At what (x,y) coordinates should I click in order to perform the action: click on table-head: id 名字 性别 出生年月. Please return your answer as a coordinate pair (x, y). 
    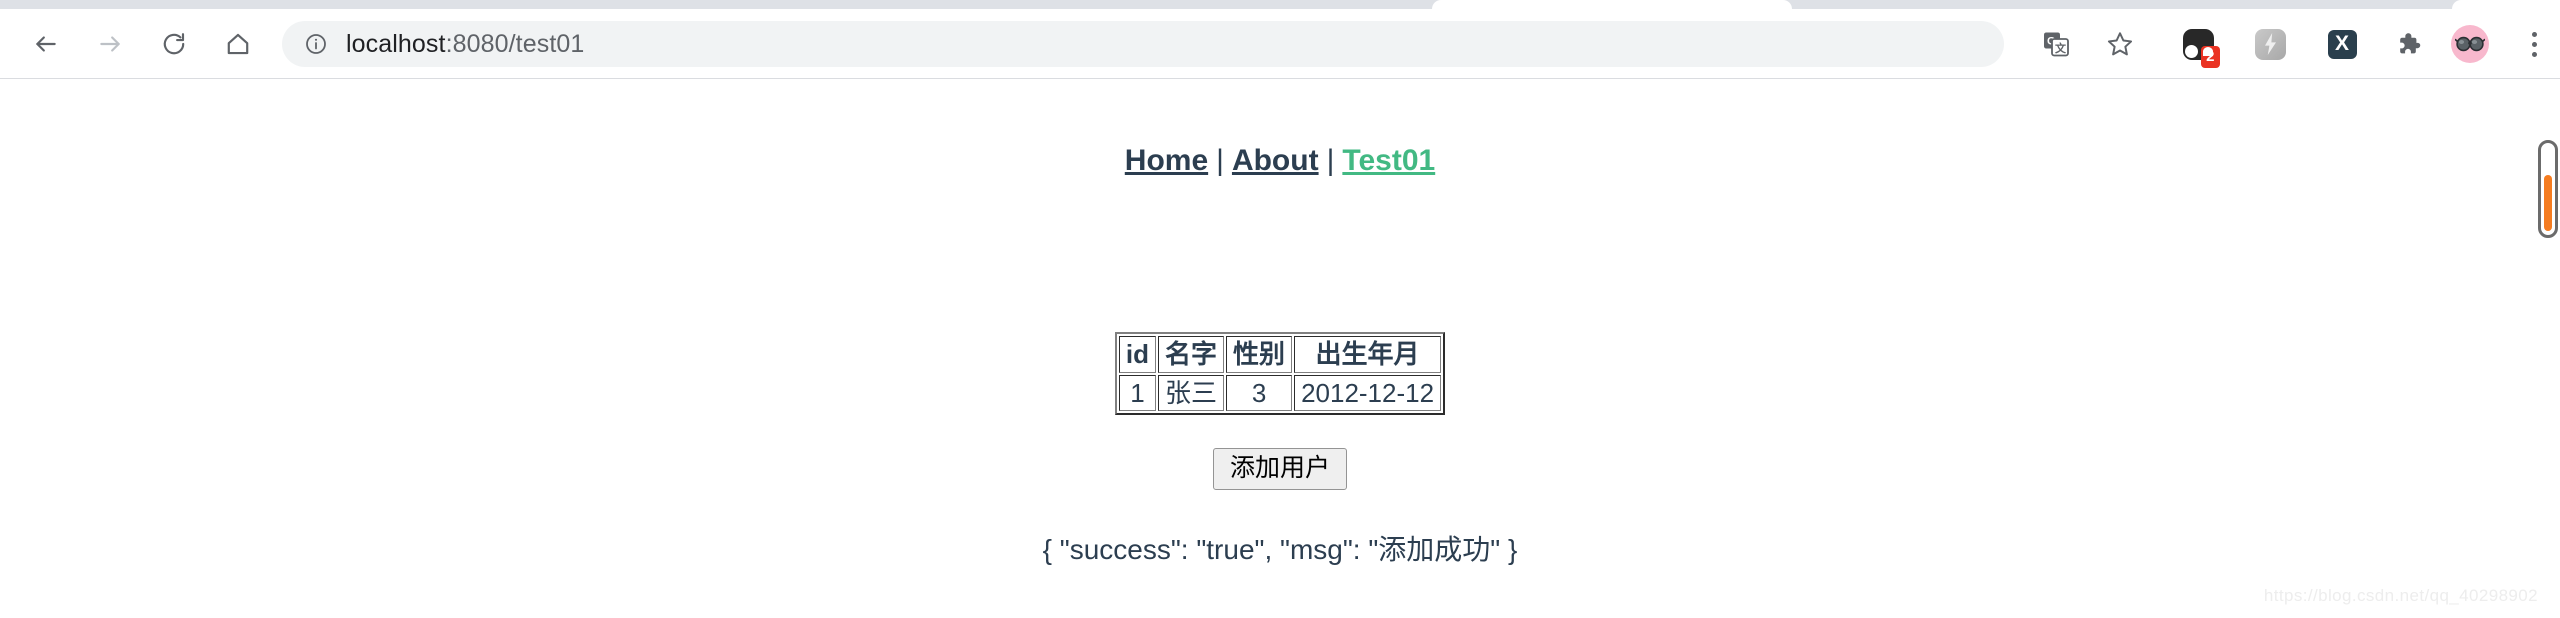
    Looking at the image, I should click on (1280, 354).